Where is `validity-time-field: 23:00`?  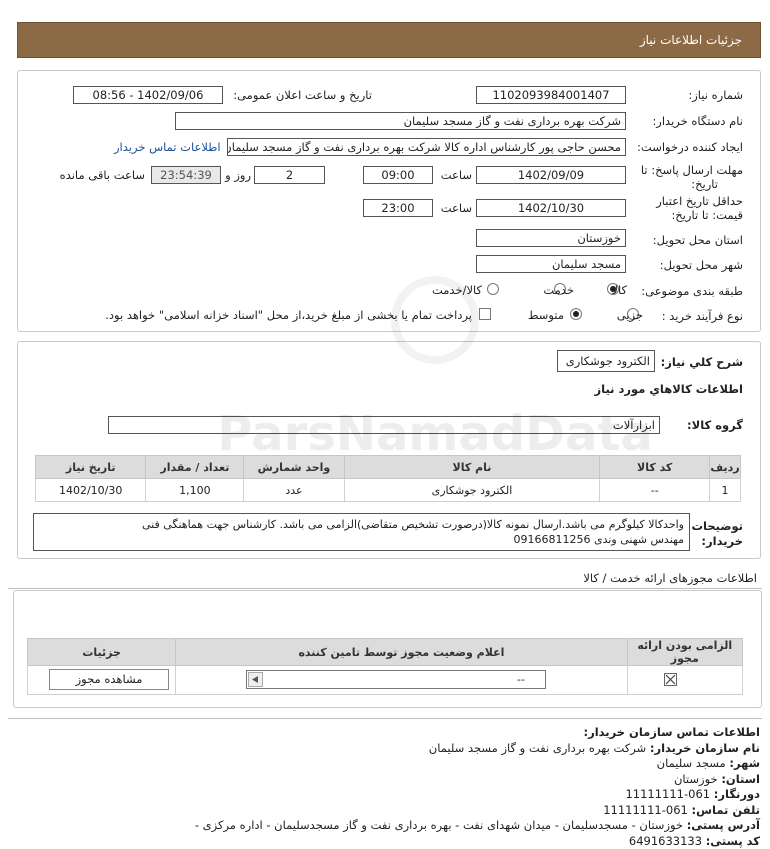 validity-time-field: 23:00 is located at coordinates (398, 208).